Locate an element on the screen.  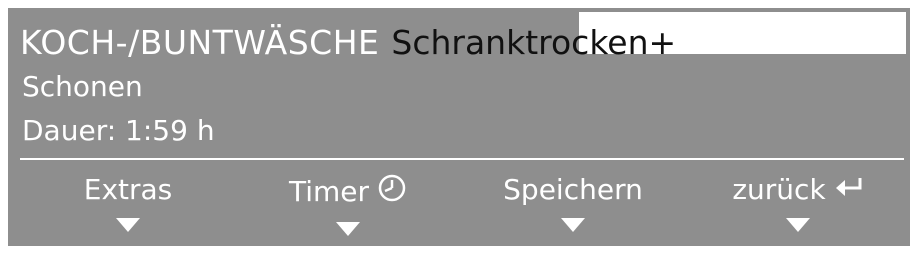
softkey-timer: Timer is located at coordinates (348, 204).